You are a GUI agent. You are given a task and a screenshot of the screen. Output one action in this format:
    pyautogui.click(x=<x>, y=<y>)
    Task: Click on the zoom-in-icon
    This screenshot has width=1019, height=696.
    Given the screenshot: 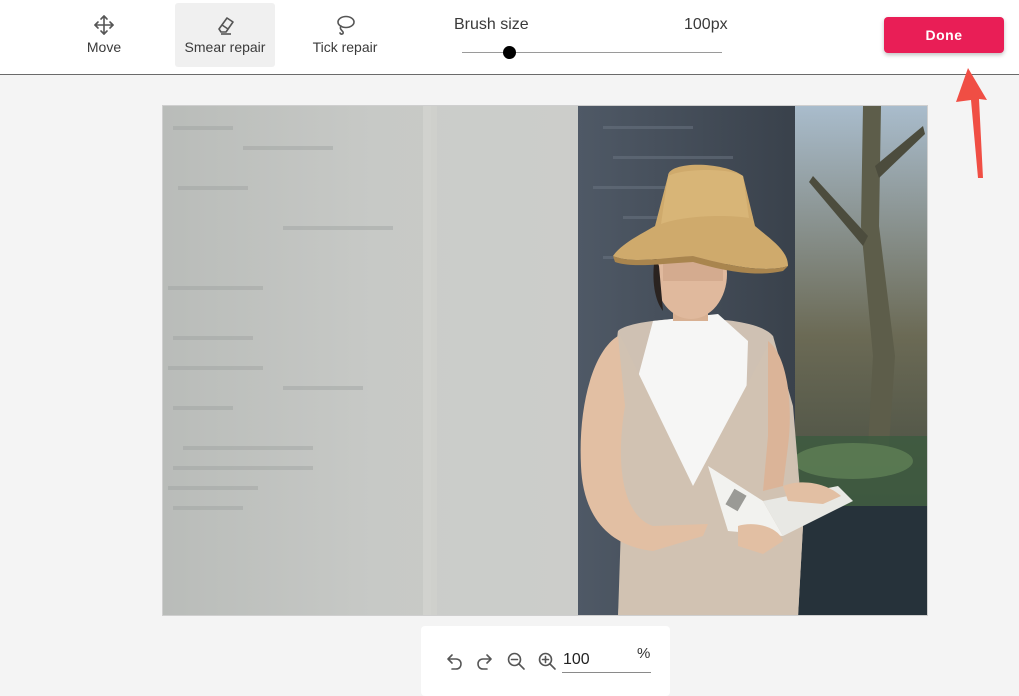 What is the action you would take?
    pyautogui.click(x=547, y=661)
    